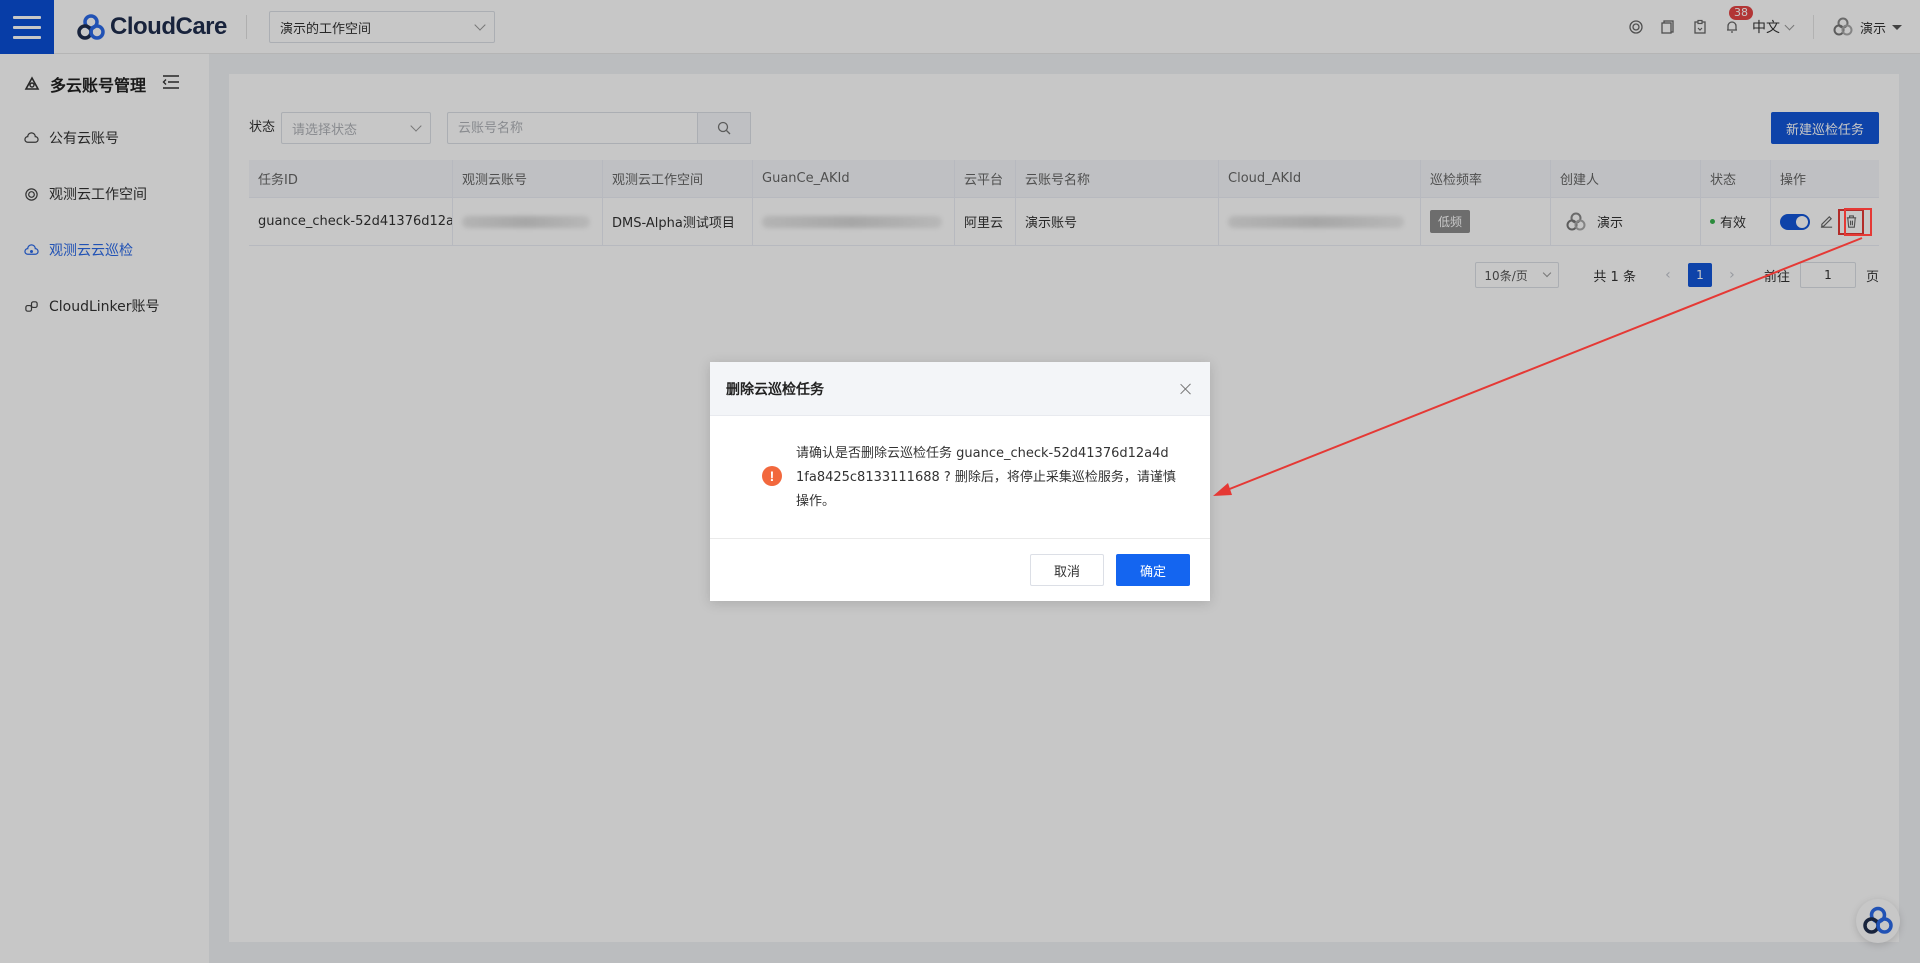  What do you see at coordinates (1153, 570) in the screenshot?
I see `confirm-button: 确定` at bounding box center [1153, 570].